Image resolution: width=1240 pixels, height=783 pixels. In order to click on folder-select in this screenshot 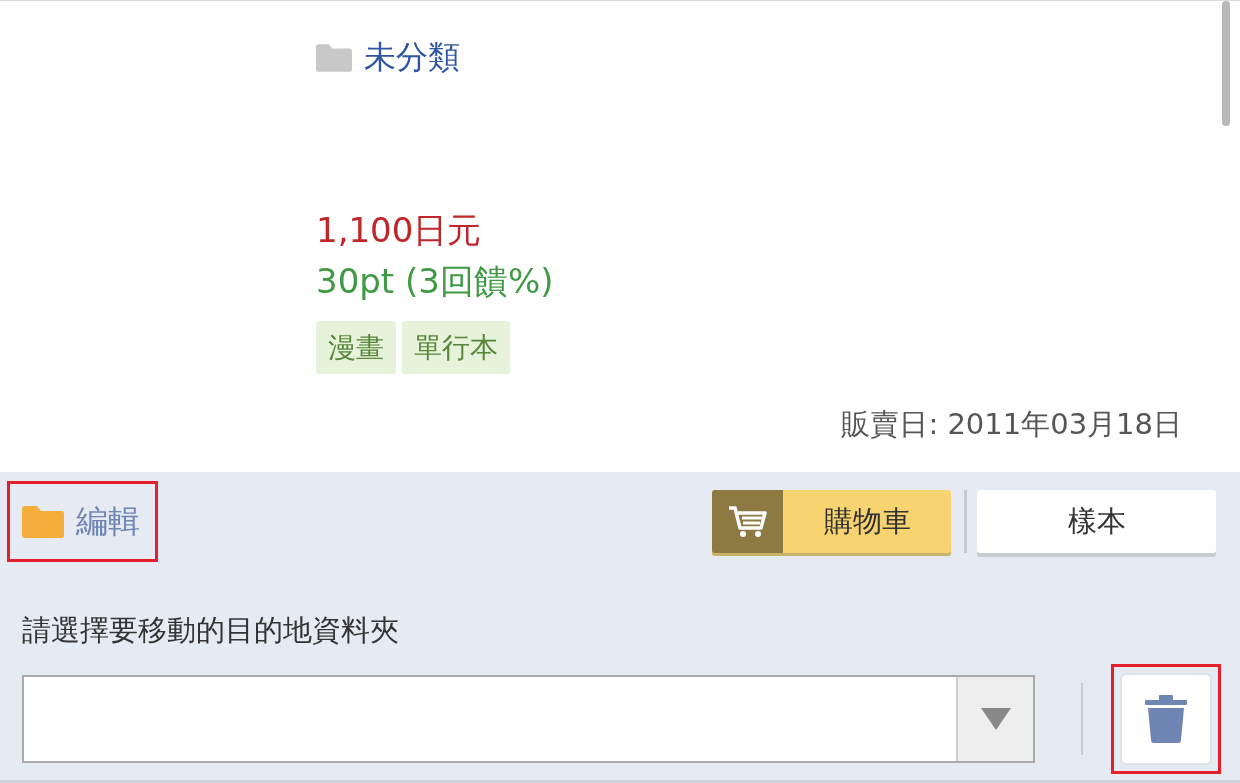, I will do `click(528, 719)`.